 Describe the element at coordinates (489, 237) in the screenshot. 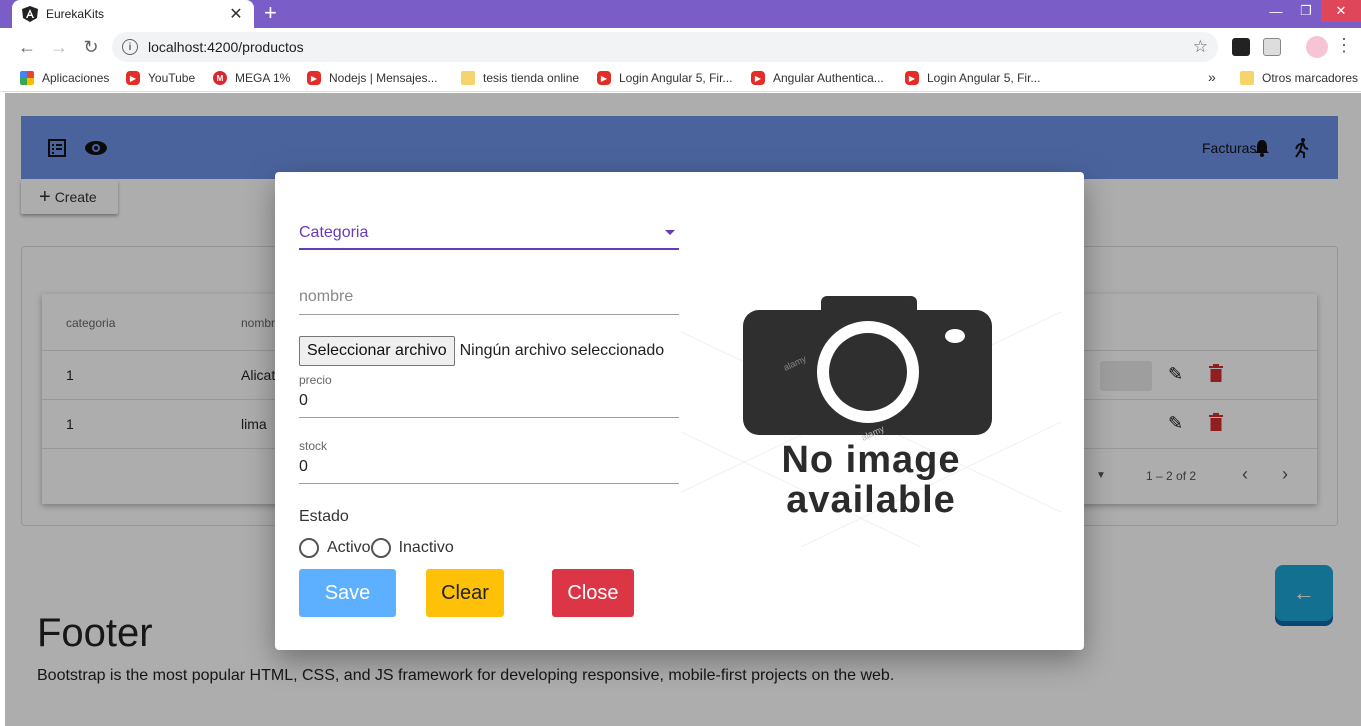

I see `categoria-select: Categoria` at that location.